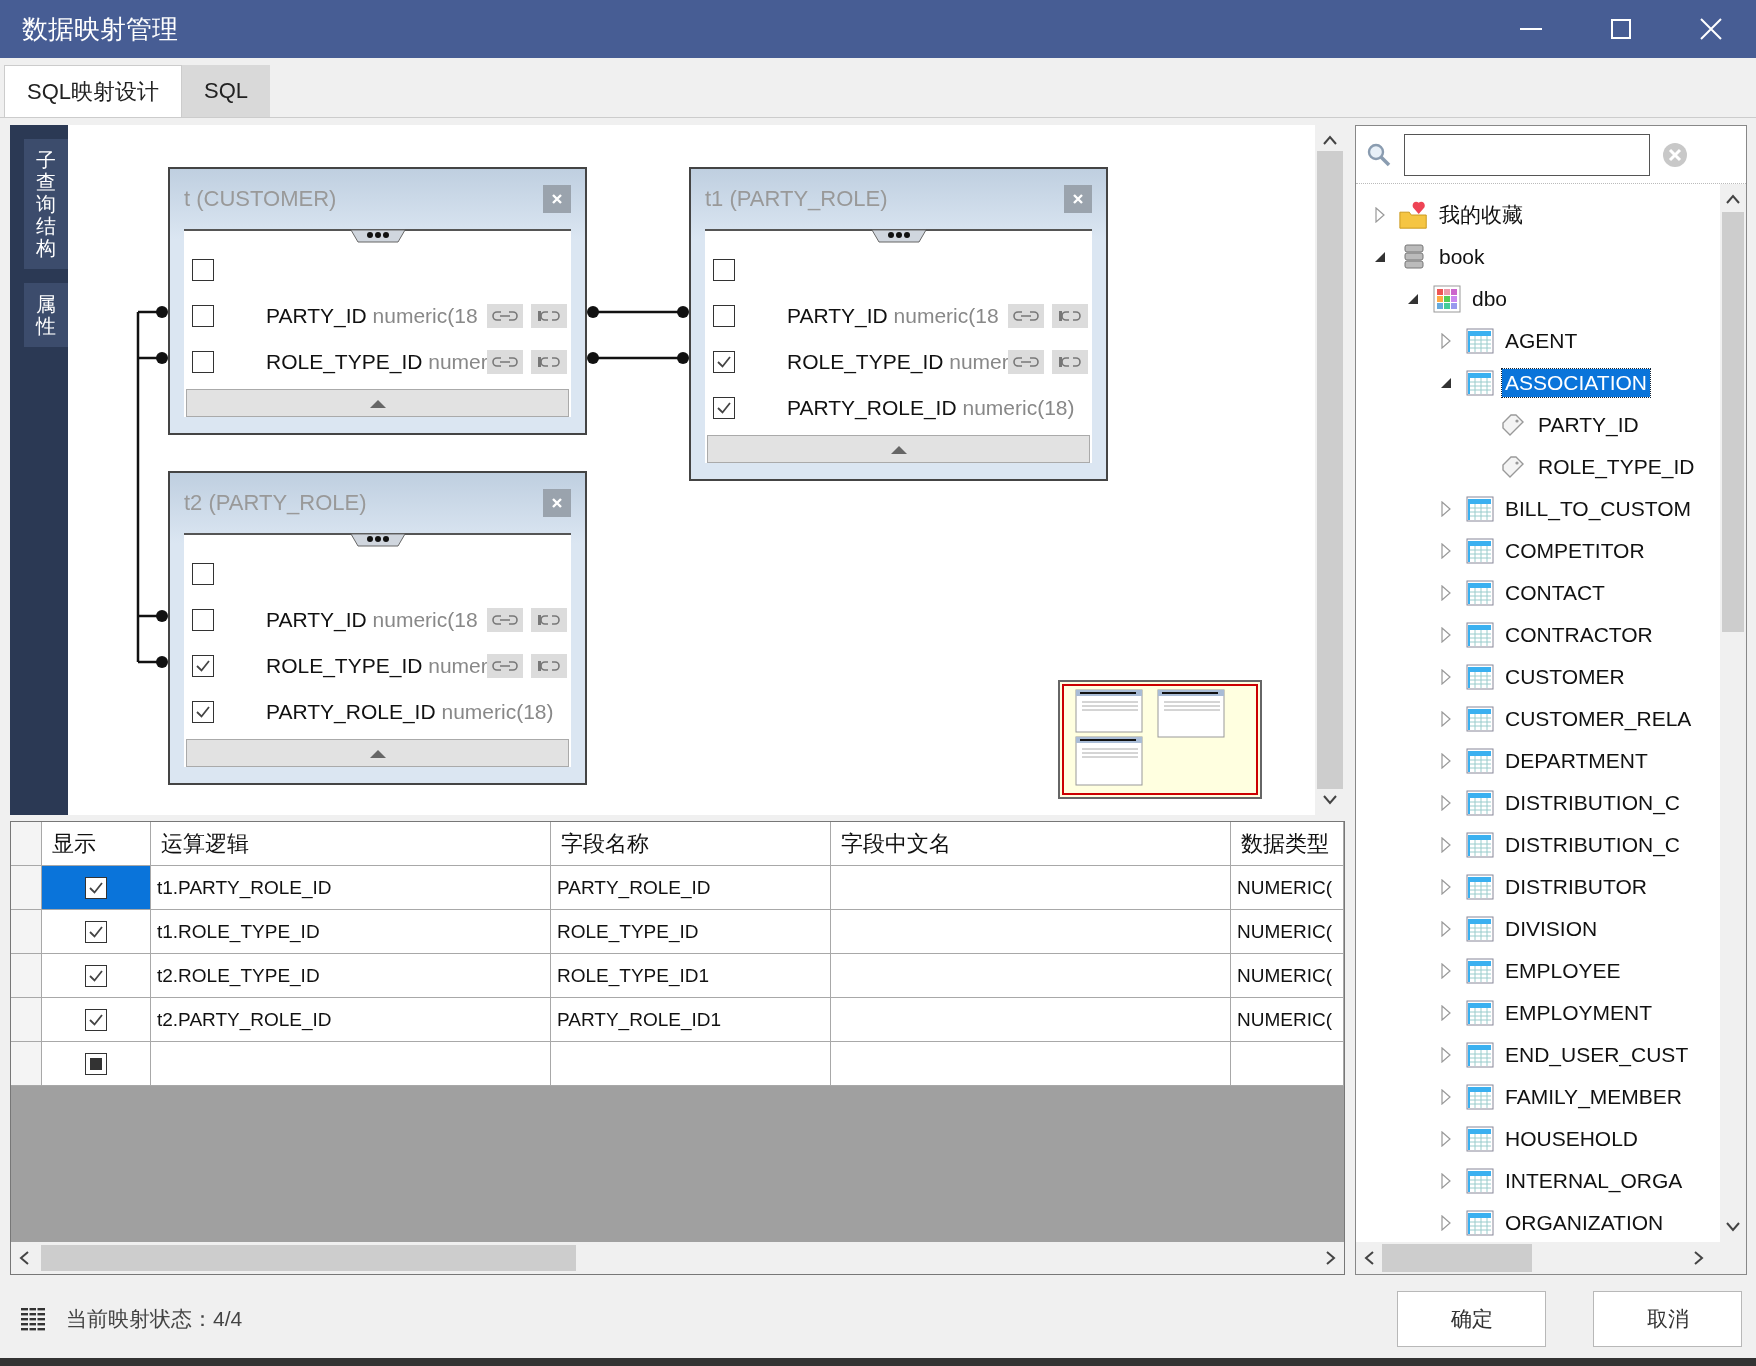 The height and width of the screenshot is (1366, 1756). What do you see at coordinates (96, 844) in the screenshot?
I see `column-header: 显示` at bounding box center [96, 844].